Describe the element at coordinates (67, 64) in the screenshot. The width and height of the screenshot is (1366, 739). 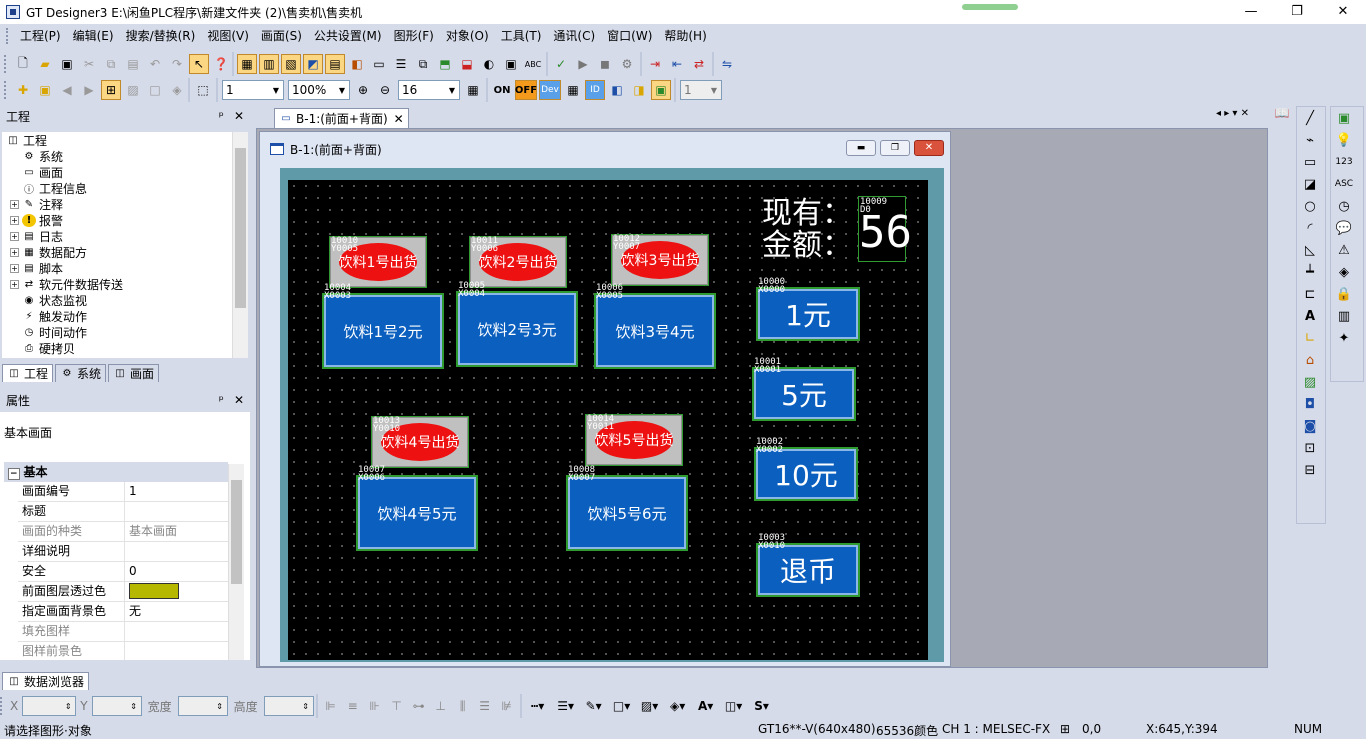
I see `save-icon: ▣` at that location.